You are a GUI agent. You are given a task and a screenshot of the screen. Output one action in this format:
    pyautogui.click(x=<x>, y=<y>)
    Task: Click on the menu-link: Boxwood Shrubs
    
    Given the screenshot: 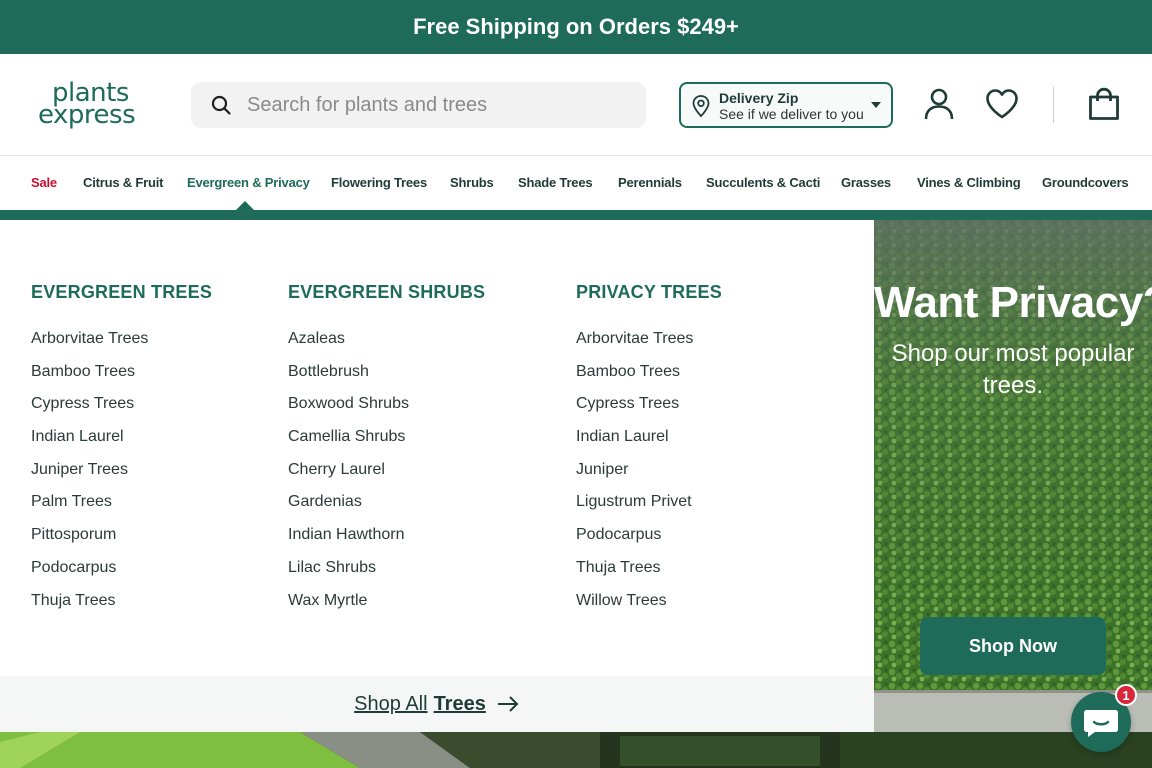 What is the action you would take?
    pyautogui.click(x=386, y=410)
    